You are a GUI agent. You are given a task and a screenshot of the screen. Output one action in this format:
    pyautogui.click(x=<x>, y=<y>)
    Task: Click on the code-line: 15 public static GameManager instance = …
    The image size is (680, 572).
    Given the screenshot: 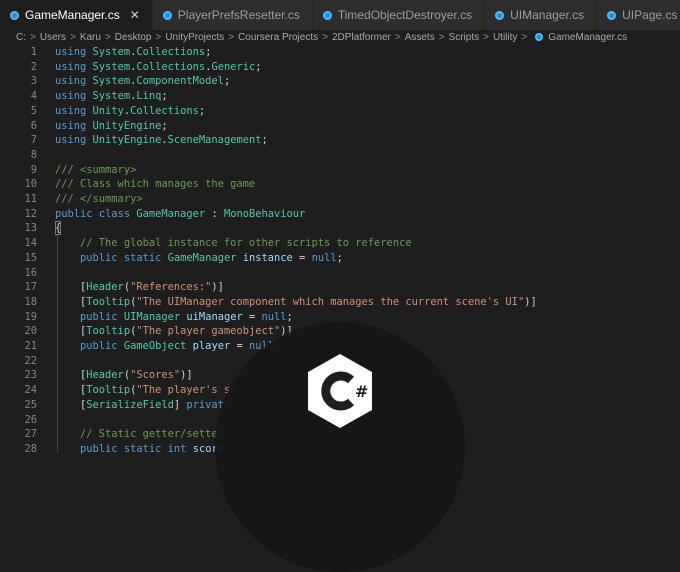 What is the action you would take?
    pyautogui.click(x=340, y=258)
    